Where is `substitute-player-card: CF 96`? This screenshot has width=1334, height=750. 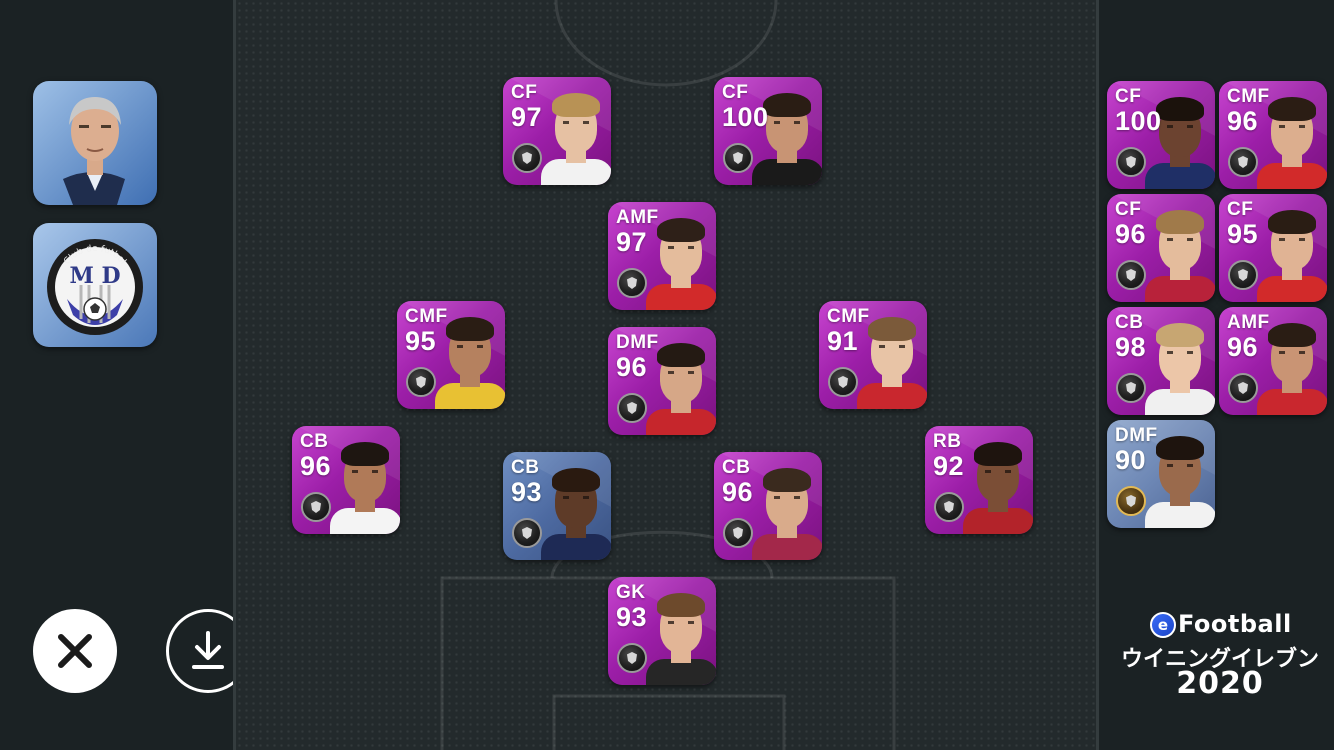
substitute-player-card: CF 96 is located at coordinates (1161, 248).